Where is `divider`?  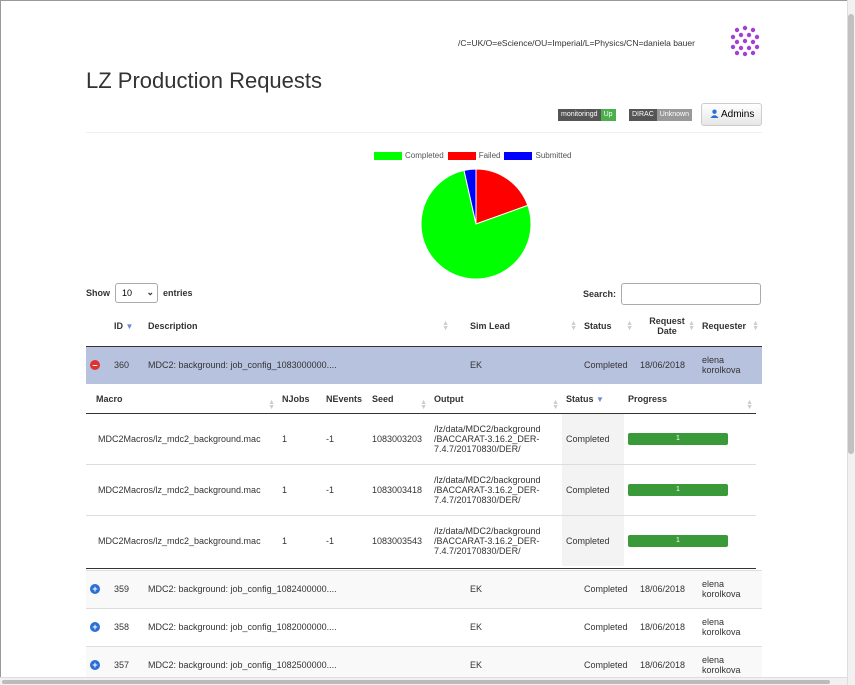
divider is located at coordinates (424, 132).